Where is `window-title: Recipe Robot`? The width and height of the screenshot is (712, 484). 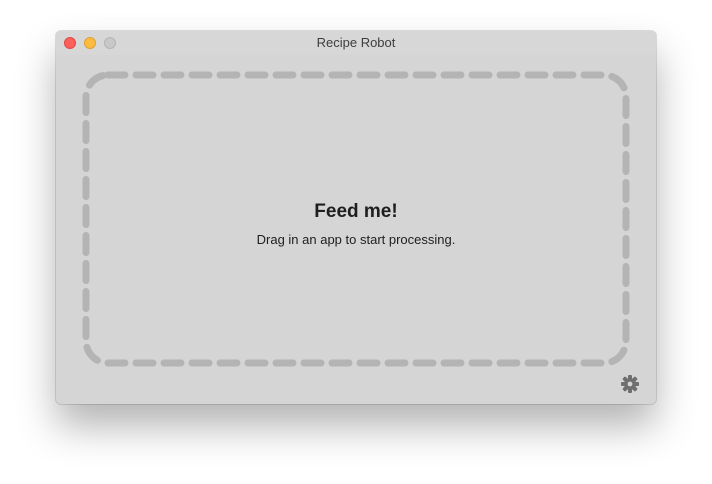 window-title: Recipe Robot is located at coordinates (356, 42).